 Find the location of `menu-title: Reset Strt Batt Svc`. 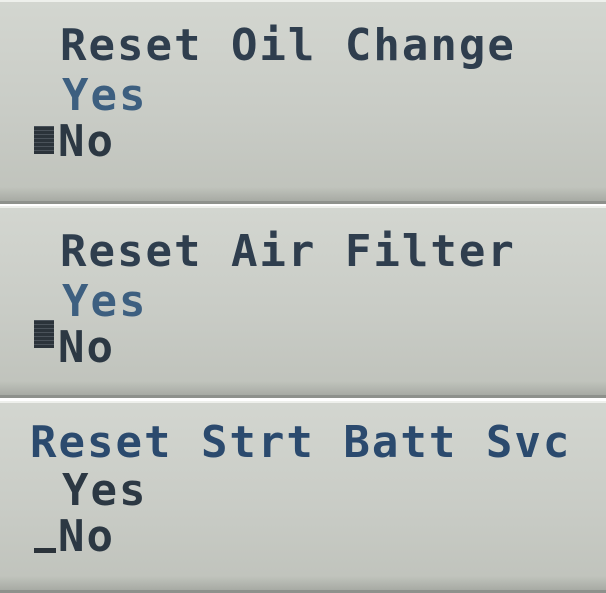

menu-title: Reset Strt Batt Svc is located at coordinates (301, 442).